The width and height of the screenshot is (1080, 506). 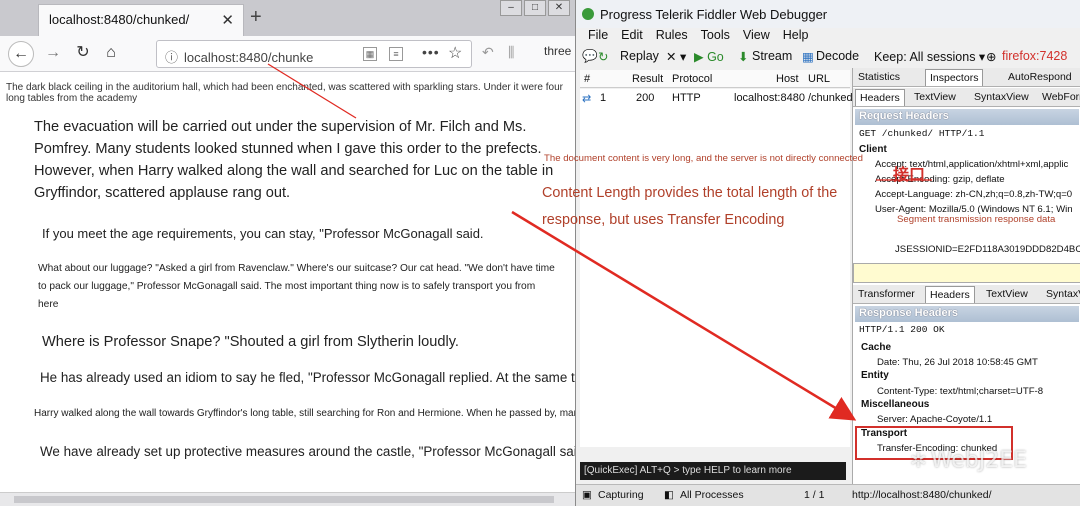 I want to click on browser-tab: localhost:8480/chunked/ ✕, so click(x=141, y=20).